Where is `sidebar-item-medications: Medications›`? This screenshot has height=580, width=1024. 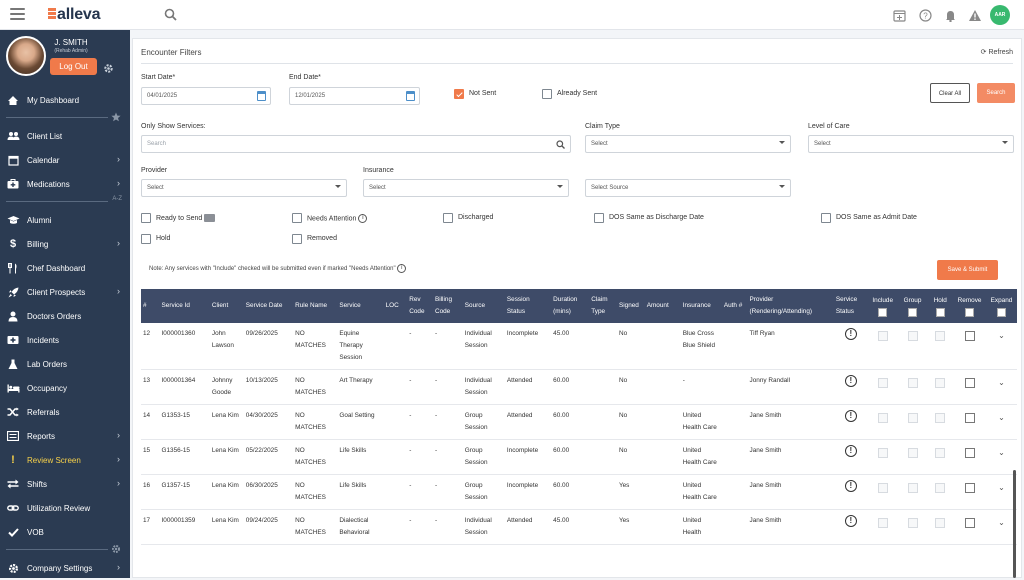 sidebar-item-medications: Medications› is located at coordinates (65, 184).